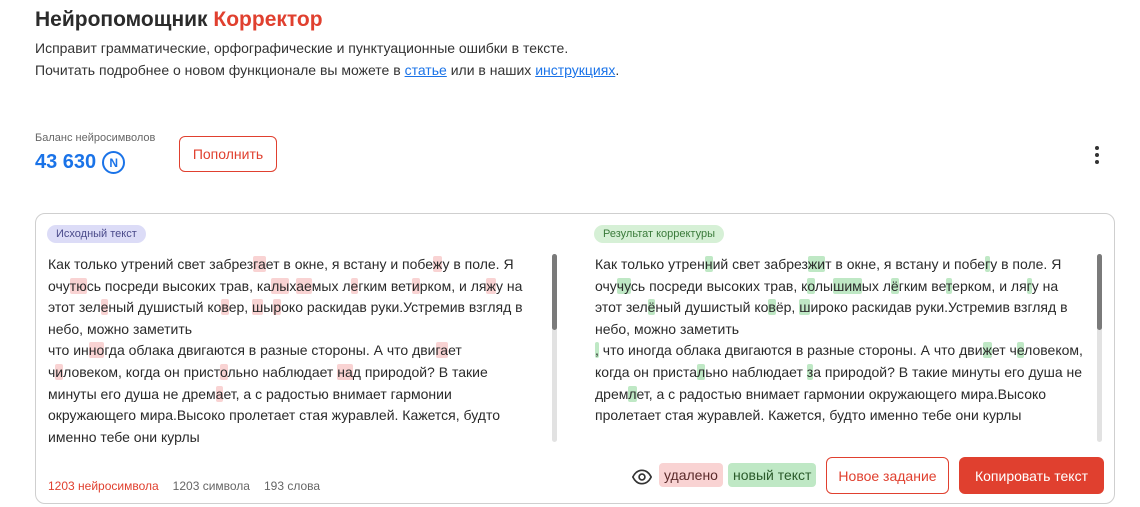  What do you see at coordinates (292, 486) in the screenshot?
I see `word-count: 193 слова` at bounding box center [292, 486].